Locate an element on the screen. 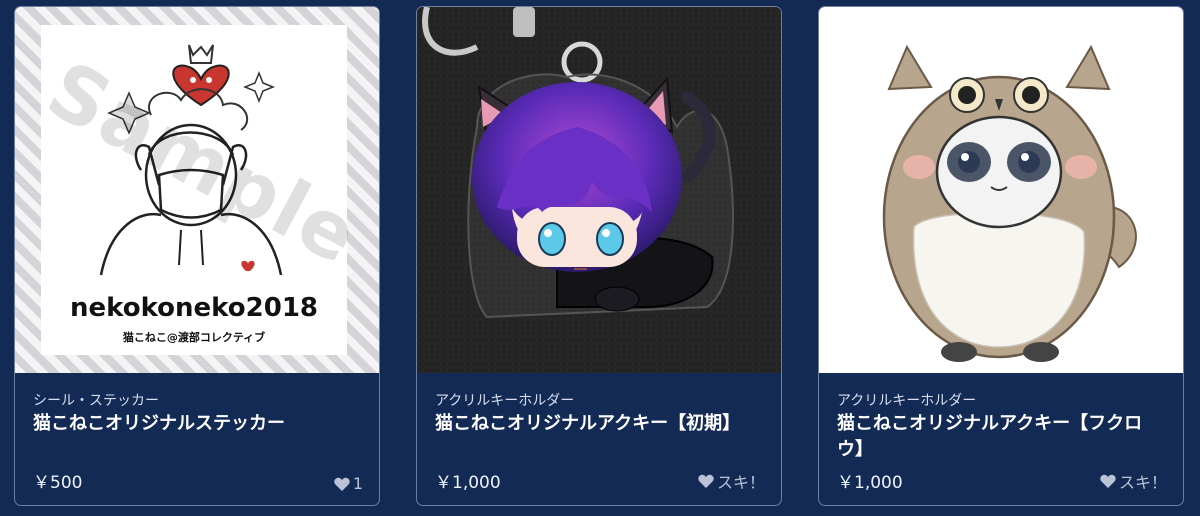 This screenshot has width=1200, height=516. product-category: シール・ステッカー is located at coordinates (96, 400).